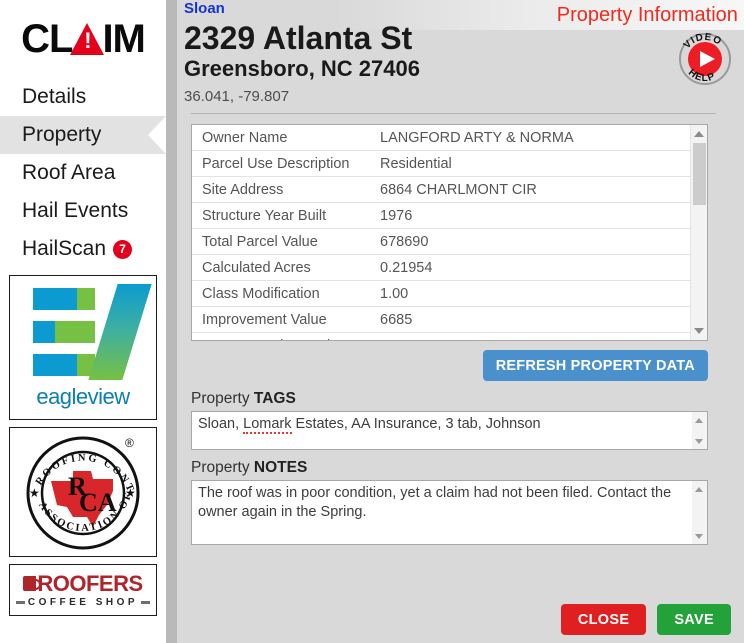 The height and width of the screenshot is (643, 744). I want to click on logo-text-left: CL, so click(47, 39).